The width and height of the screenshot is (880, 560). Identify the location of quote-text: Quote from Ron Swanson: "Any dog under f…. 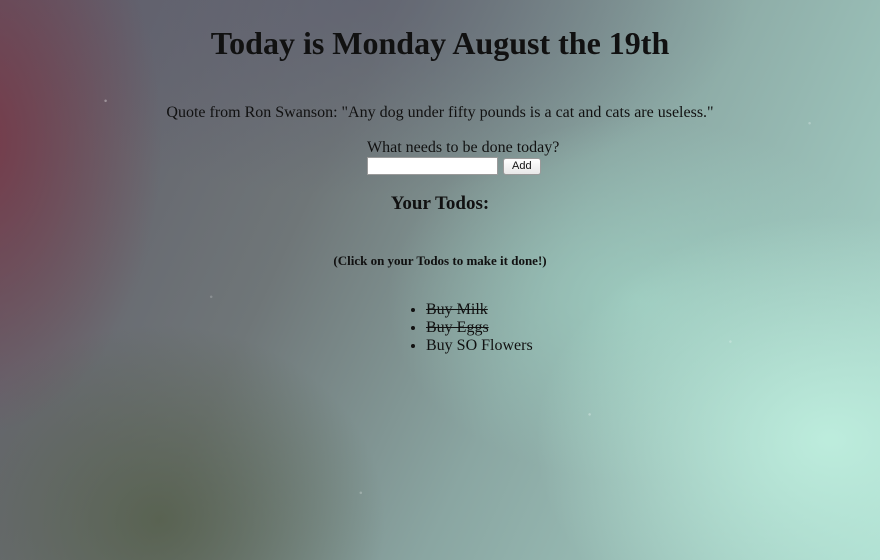
(440, 112).